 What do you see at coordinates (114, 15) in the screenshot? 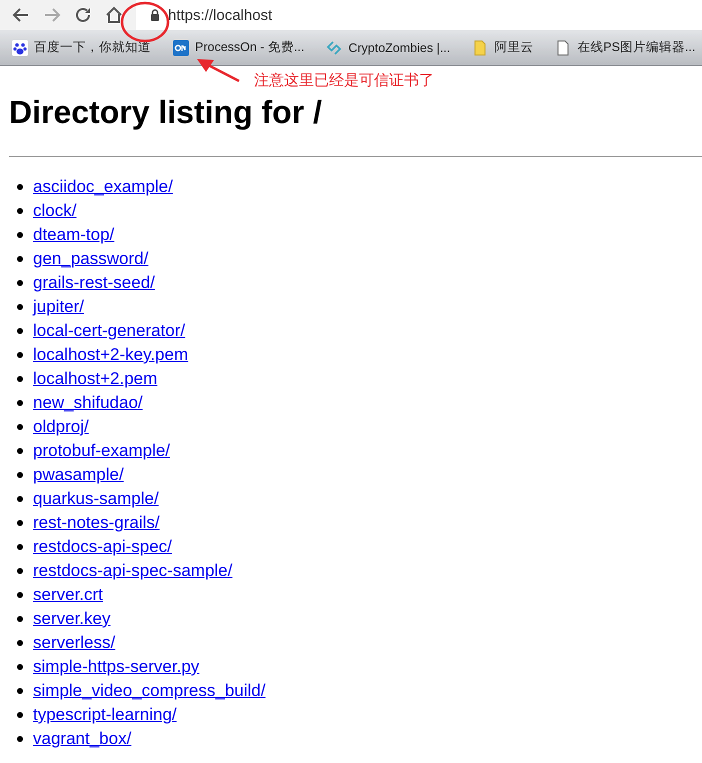
I see `home-icon` at bounding box center [114, 15].